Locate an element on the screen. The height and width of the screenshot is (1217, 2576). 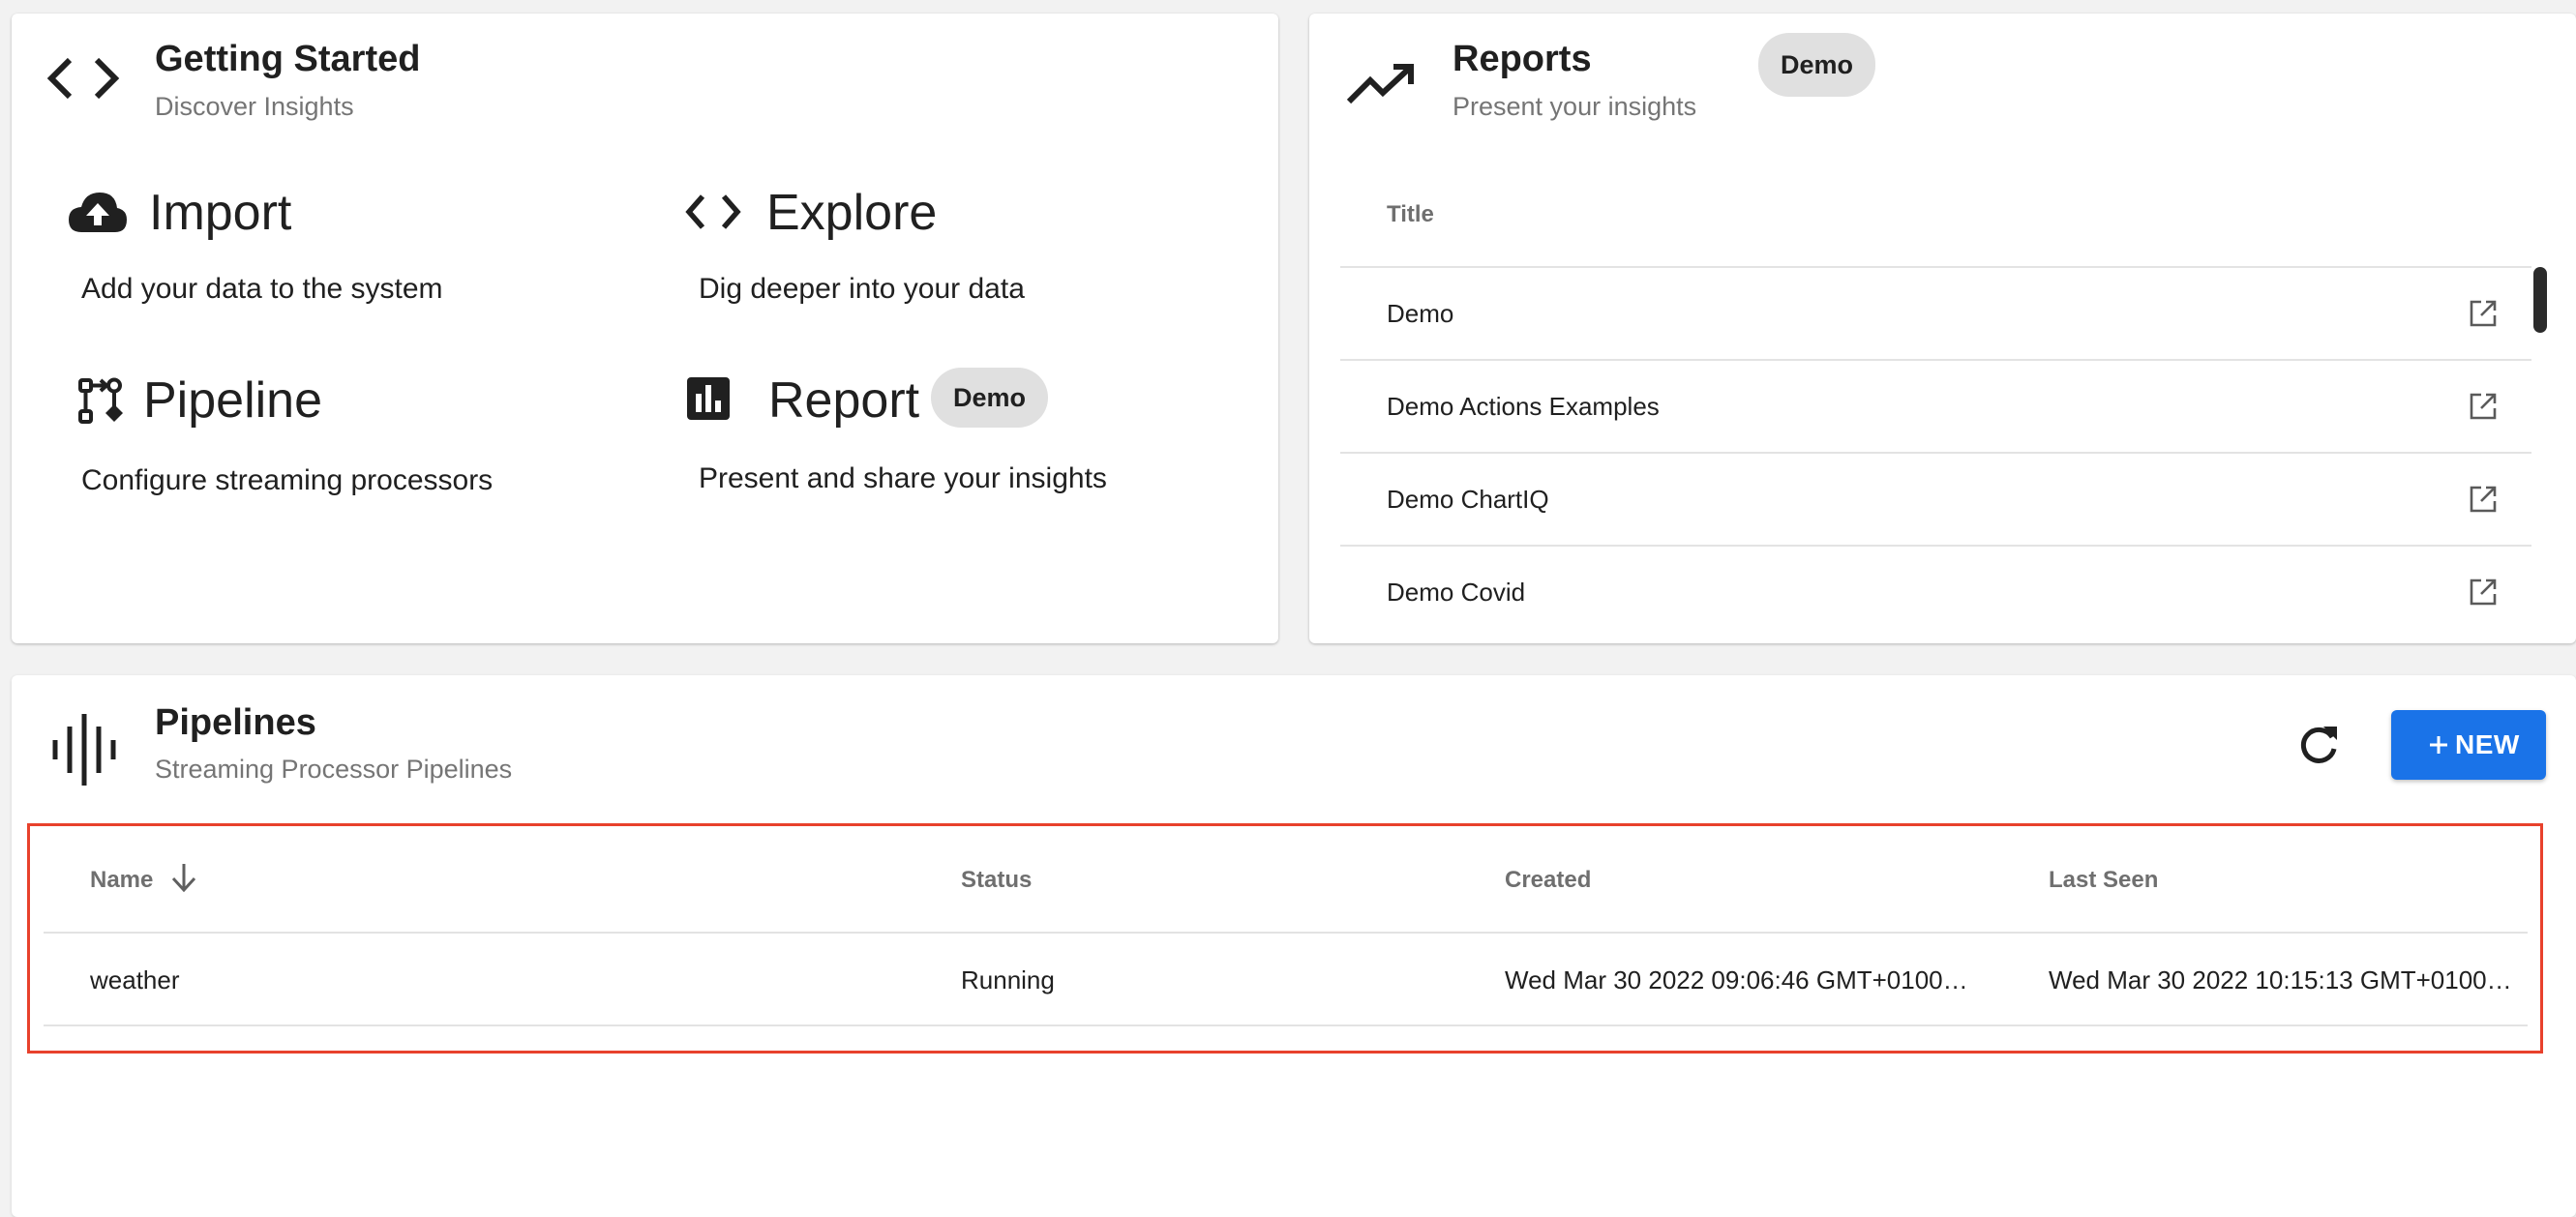
new-pipeline-button: NEW is located at coordinates (2468, 745).